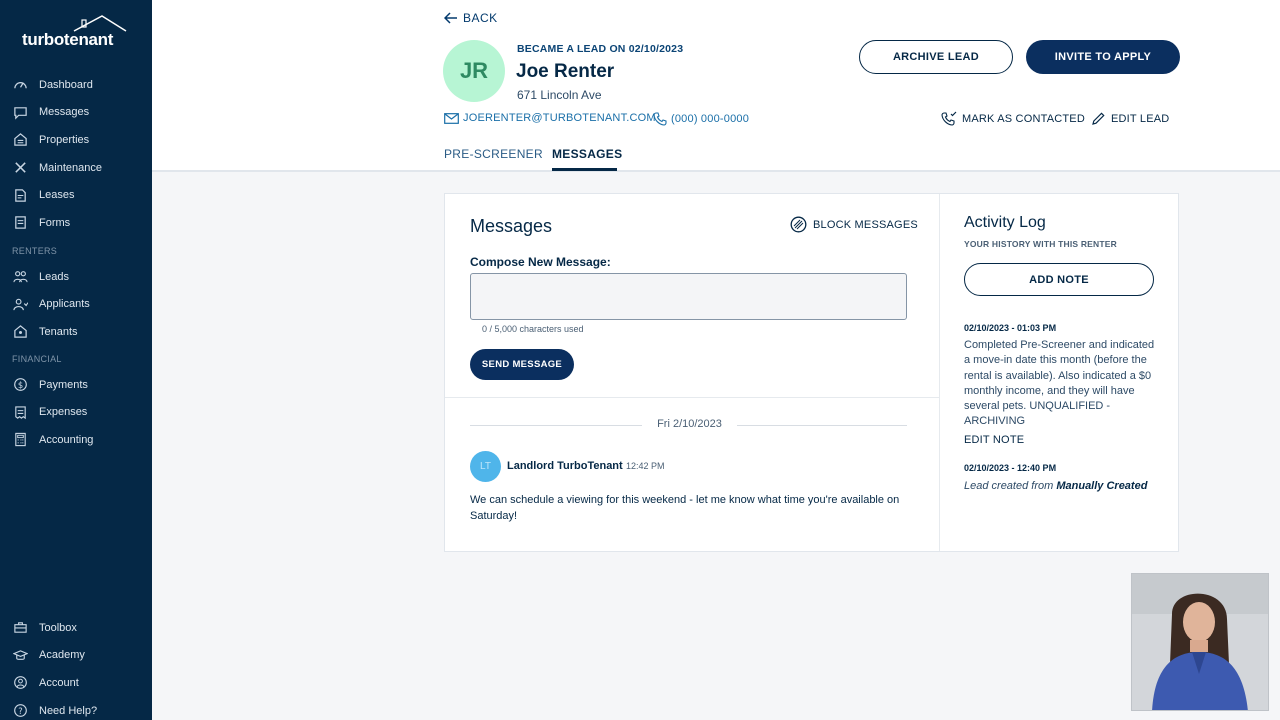 The height and width of the screenshot is (720, 1280). I want to click on lead-phone-link: (000) 000-0000, so click(701, 119).